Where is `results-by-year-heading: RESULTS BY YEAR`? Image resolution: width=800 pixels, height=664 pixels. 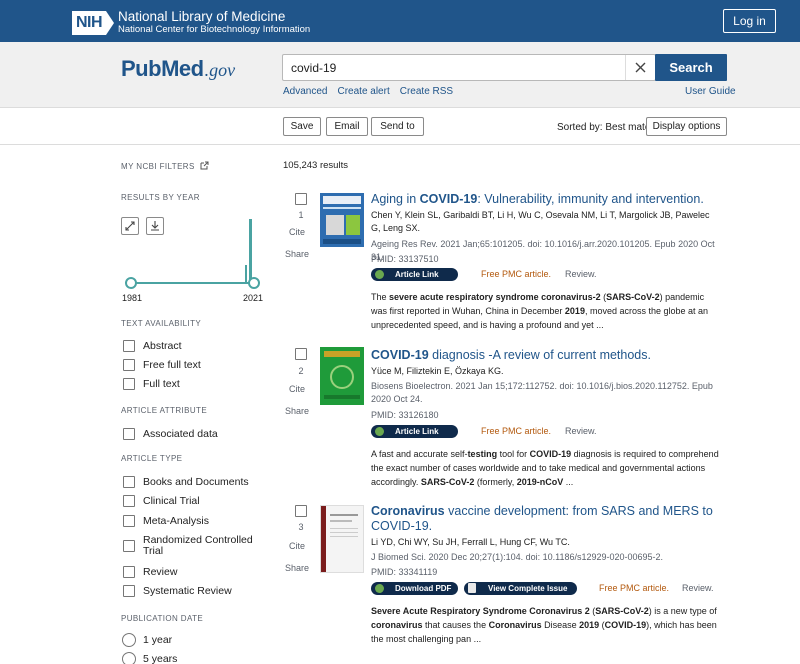 results-by-year-heading: RESULTS BY YEAR is located at coordinates (160, 197).